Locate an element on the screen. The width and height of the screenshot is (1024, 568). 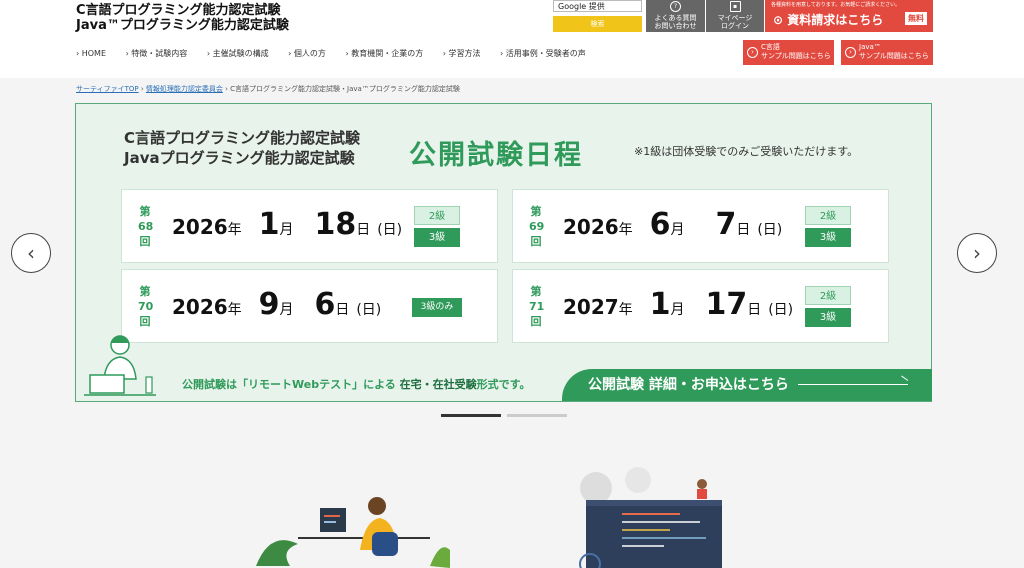
search-input: Google 提供 is located at coordinates (597, 6).